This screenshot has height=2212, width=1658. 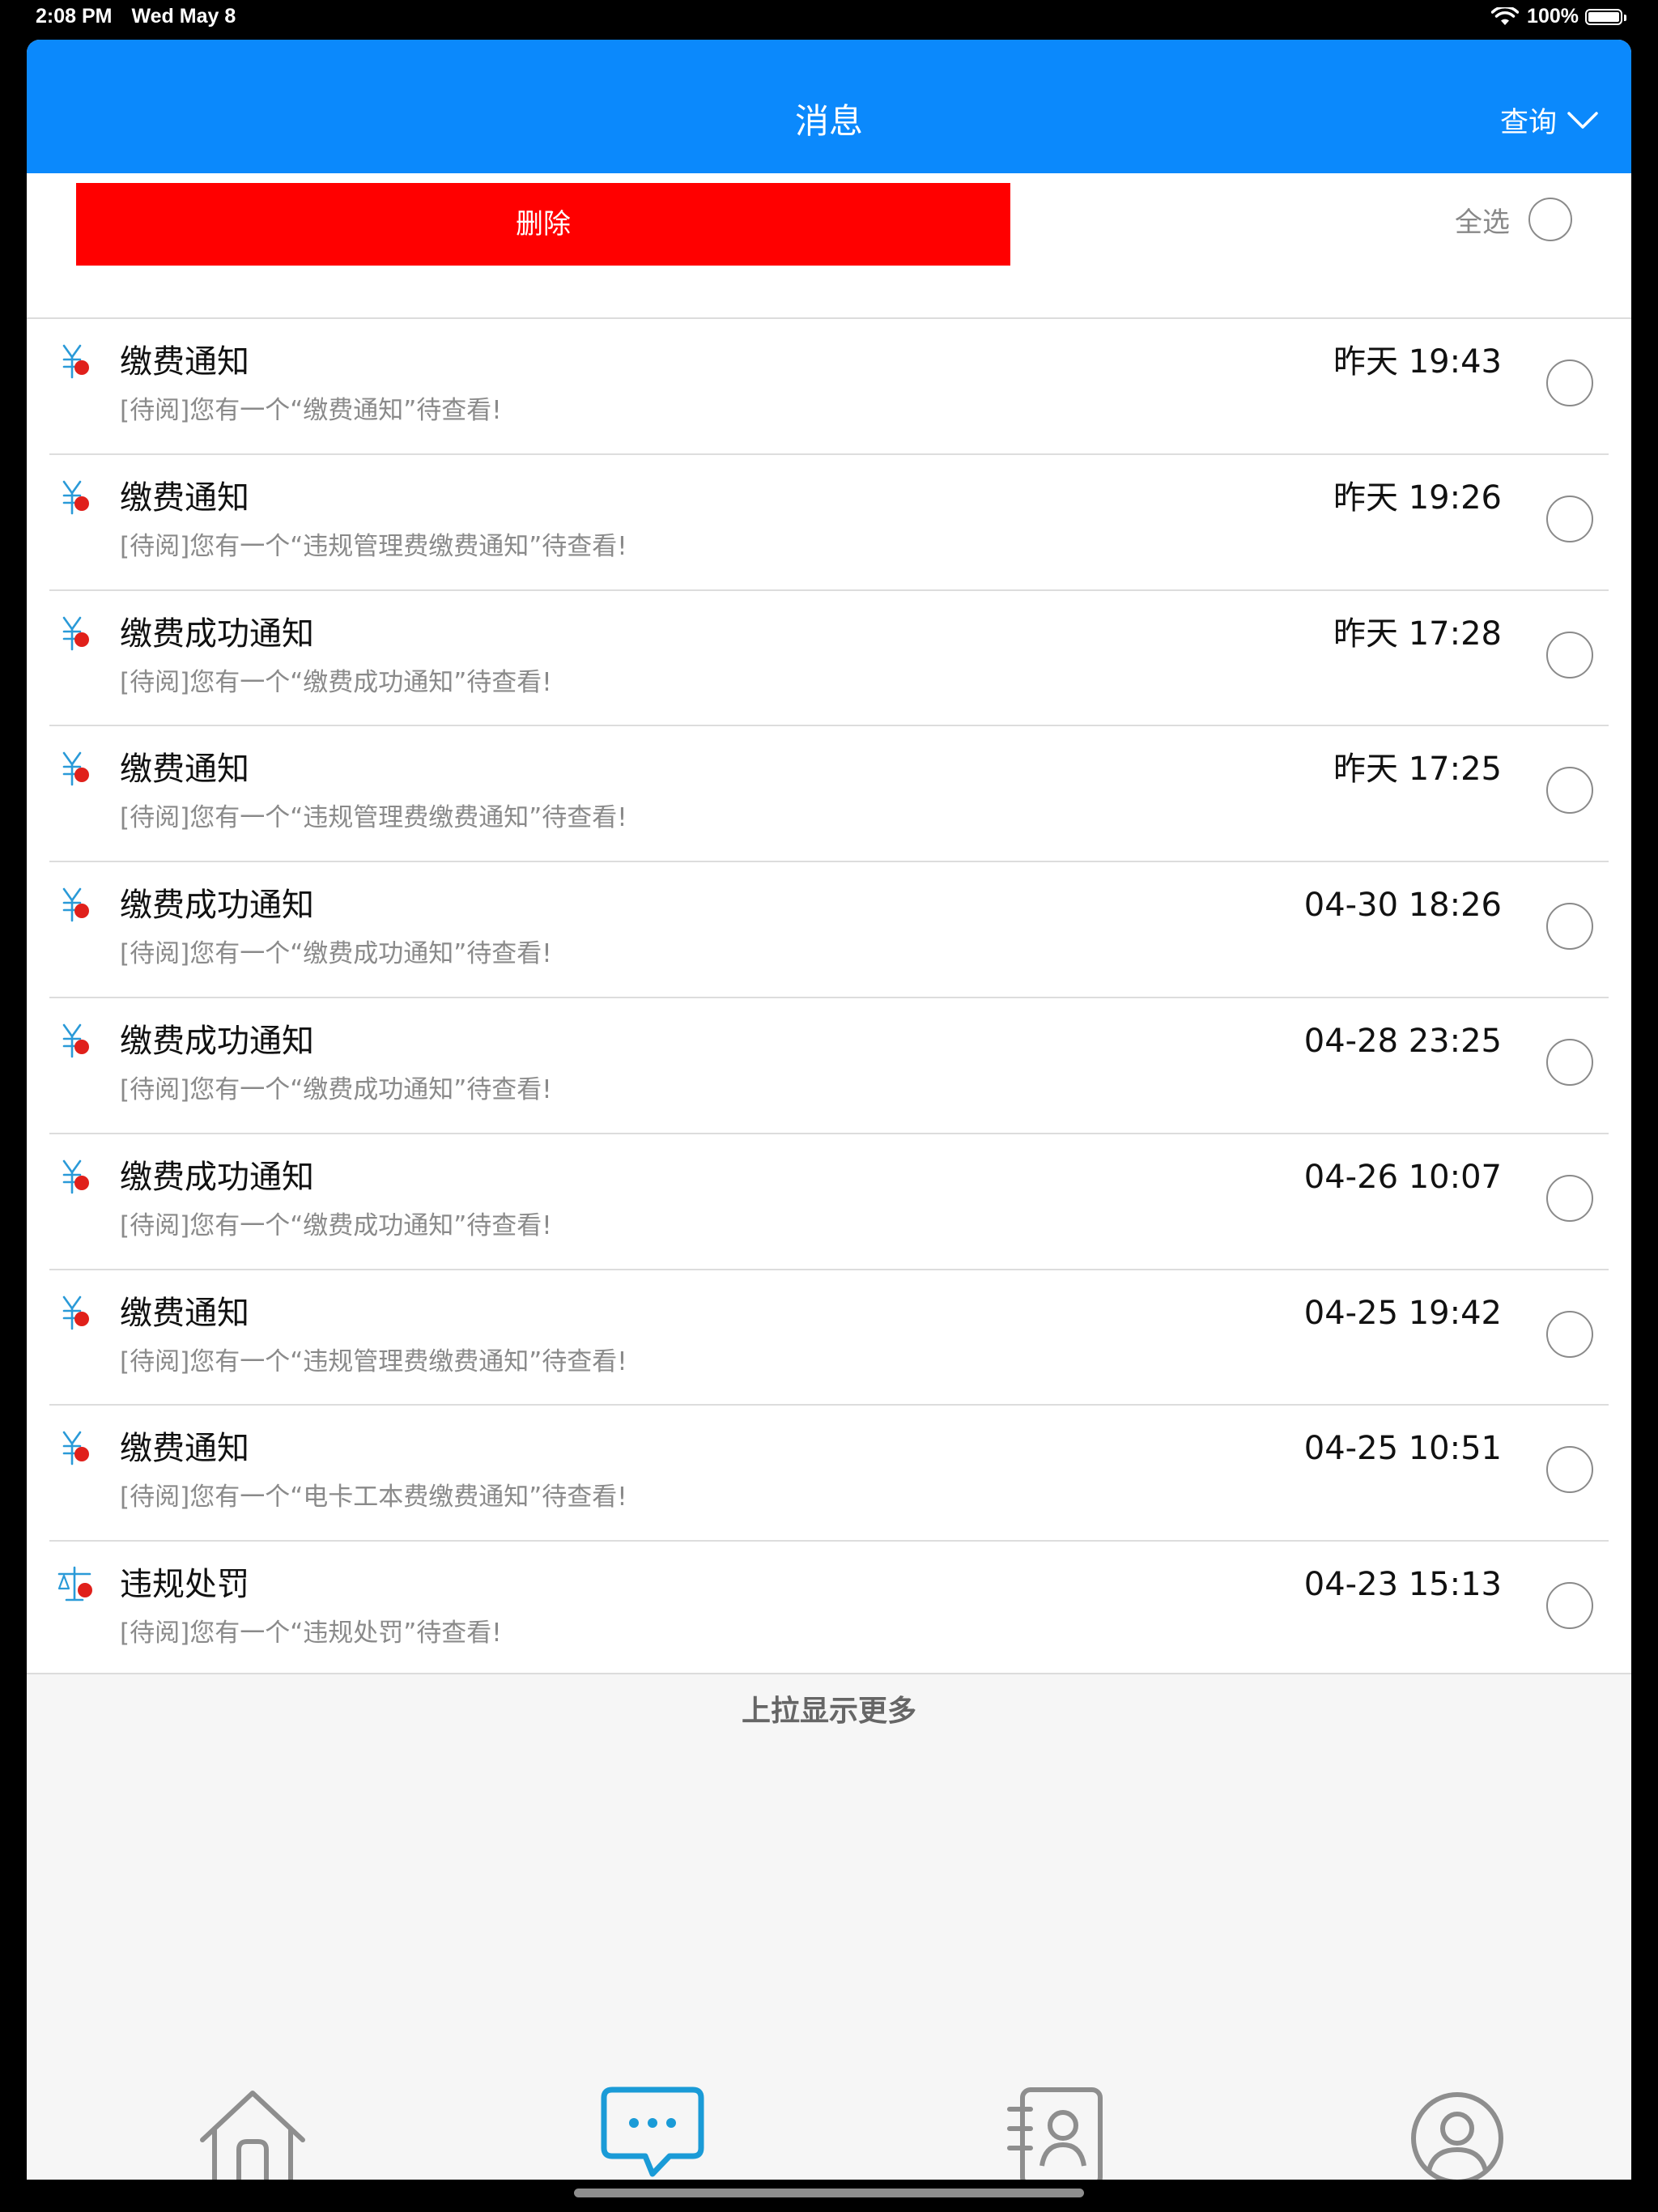 I want to click on query-button: 查询, so click(x=1549, y=123).